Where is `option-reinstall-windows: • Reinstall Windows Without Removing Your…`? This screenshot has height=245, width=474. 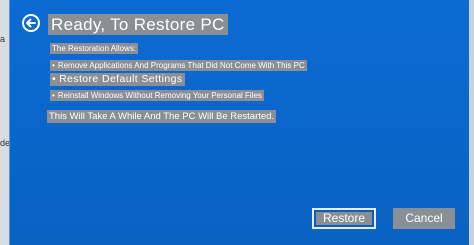 option-reinstall-windows: • Reinstall Windows Without Removing Your… is located at coordinates (157, 95).